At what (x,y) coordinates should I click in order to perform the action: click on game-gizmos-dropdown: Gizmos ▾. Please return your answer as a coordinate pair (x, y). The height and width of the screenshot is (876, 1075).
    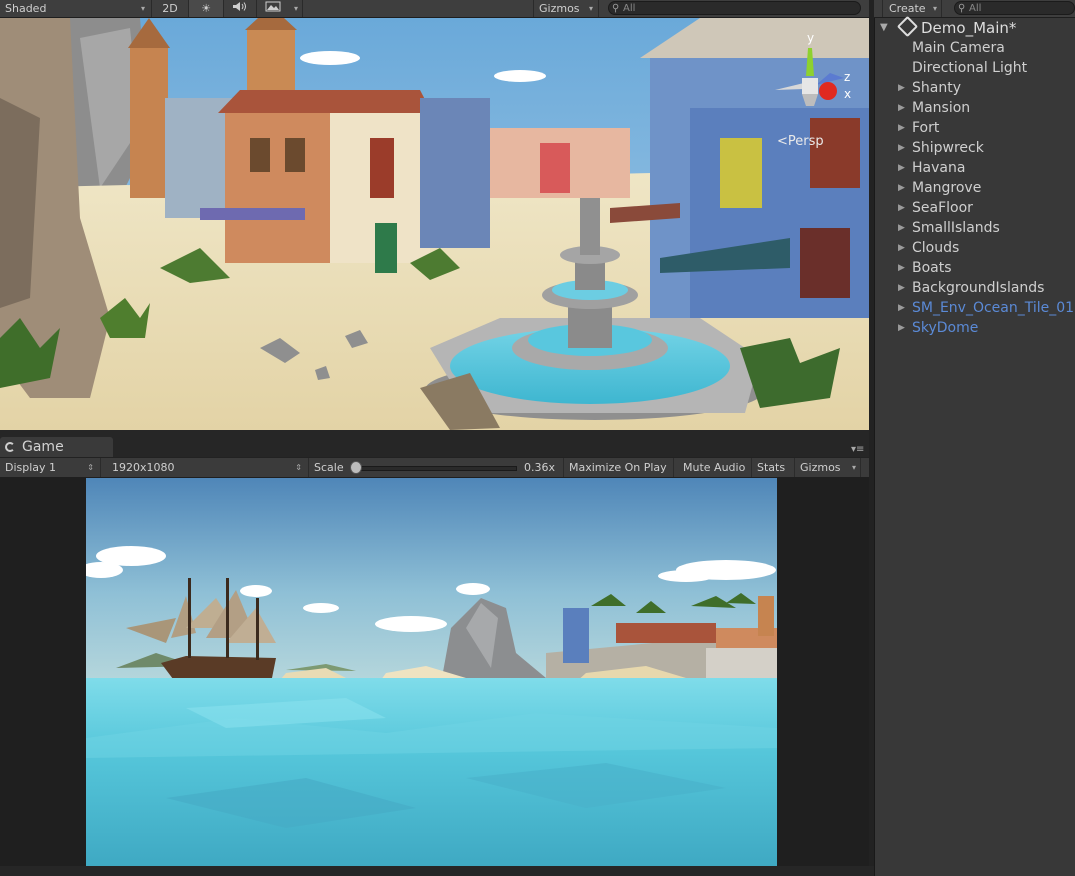
    Looking at the image, I should click on (828, 467).